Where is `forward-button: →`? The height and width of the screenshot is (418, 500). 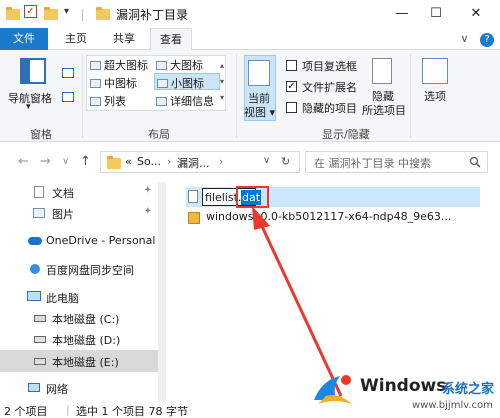
forward-button: → is located at coordinates (45, 161).